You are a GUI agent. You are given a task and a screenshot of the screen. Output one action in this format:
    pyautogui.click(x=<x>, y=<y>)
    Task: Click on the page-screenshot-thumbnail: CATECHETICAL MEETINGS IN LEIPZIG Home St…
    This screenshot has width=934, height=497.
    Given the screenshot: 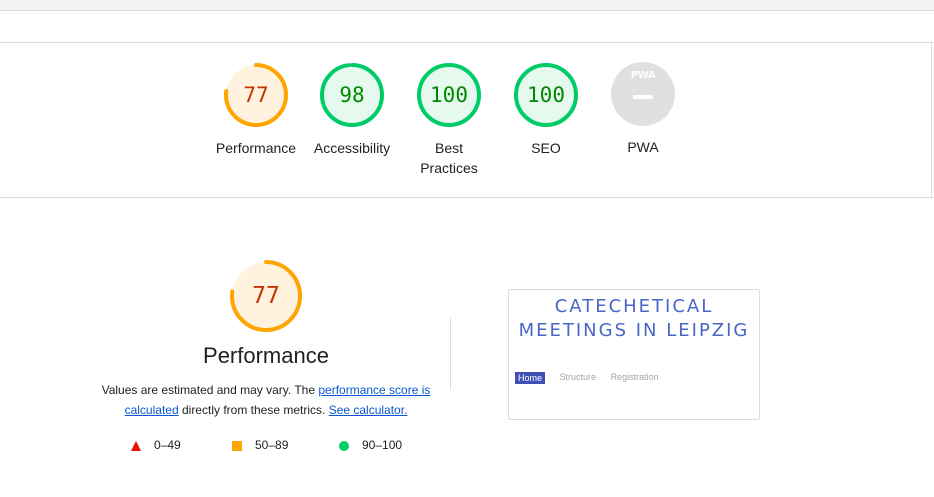 What is the action you would take?
    pyautogui.click(x=634, y=354)
    